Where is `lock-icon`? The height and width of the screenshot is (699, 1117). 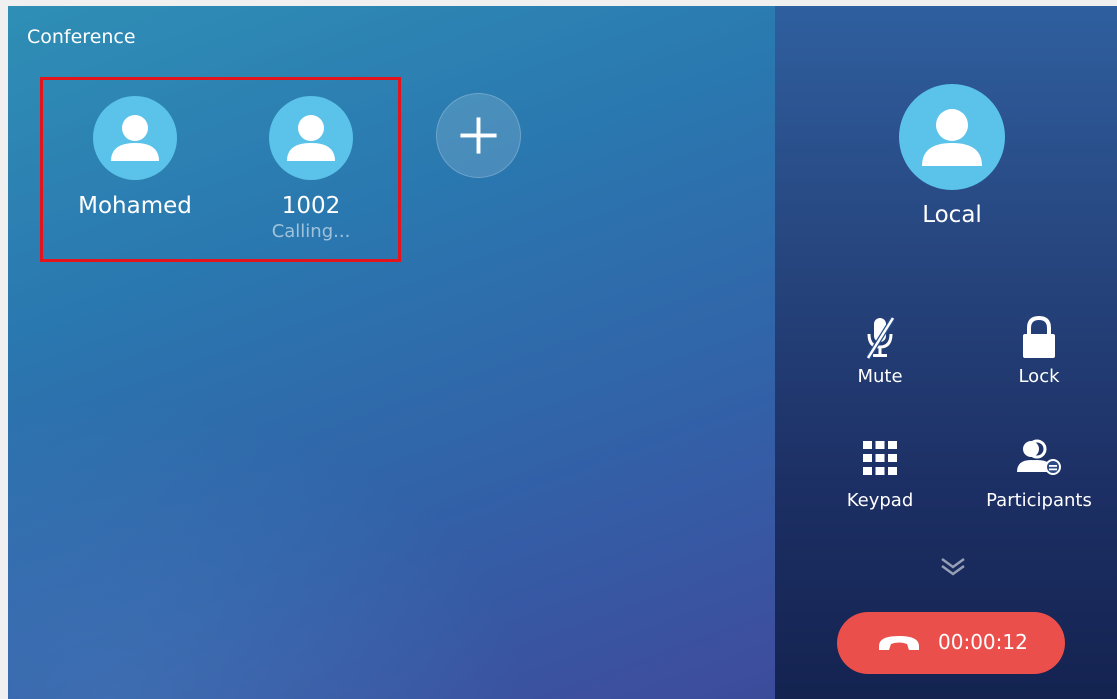 lock-icon is located at coordinates (1039, 336).